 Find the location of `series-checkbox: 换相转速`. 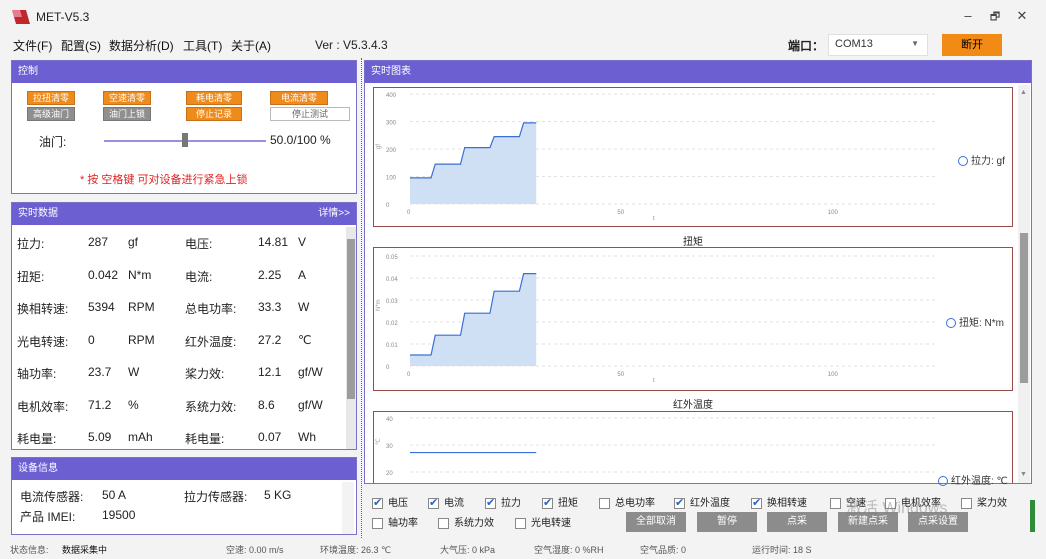

series-checkbox: 换相转速 is located at coordinates (779, 501).